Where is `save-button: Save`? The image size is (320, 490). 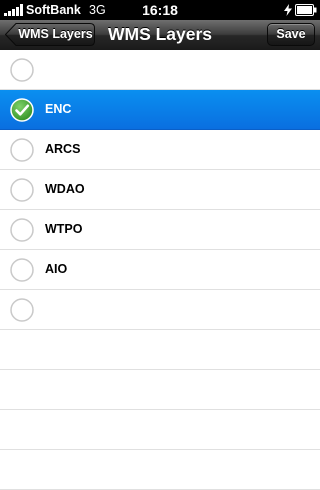 save-button: Save is located at coordinates (291, 34).